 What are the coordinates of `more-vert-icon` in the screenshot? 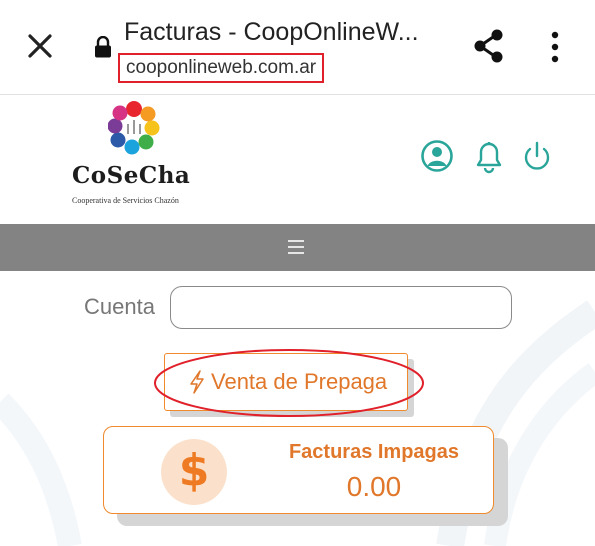 It's located at (555, 47).